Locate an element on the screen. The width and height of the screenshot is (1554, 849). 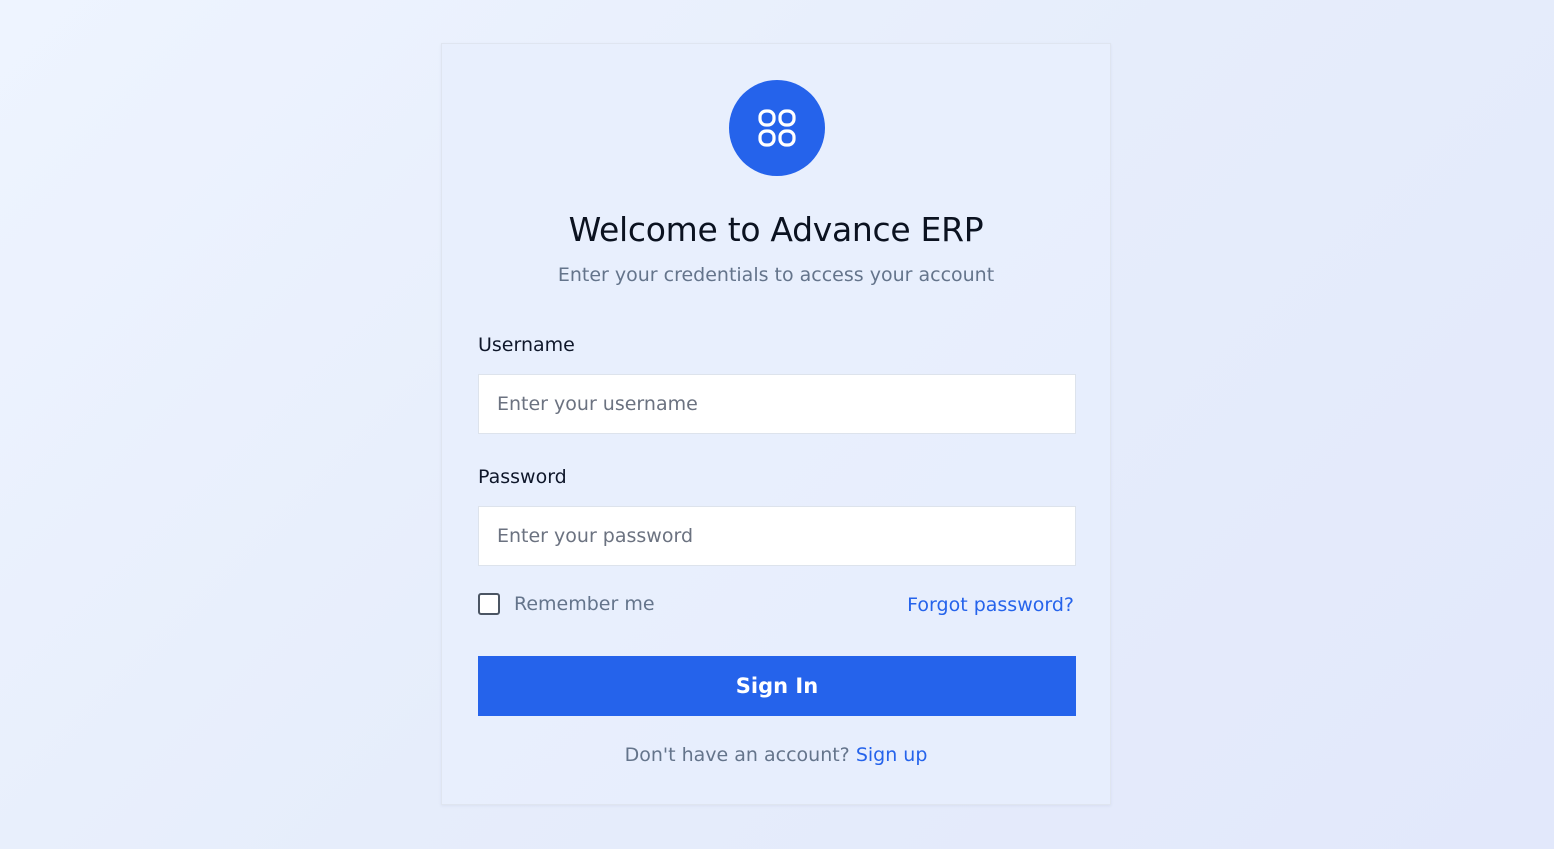
username-label: Username is located at coordinates (526, 345).